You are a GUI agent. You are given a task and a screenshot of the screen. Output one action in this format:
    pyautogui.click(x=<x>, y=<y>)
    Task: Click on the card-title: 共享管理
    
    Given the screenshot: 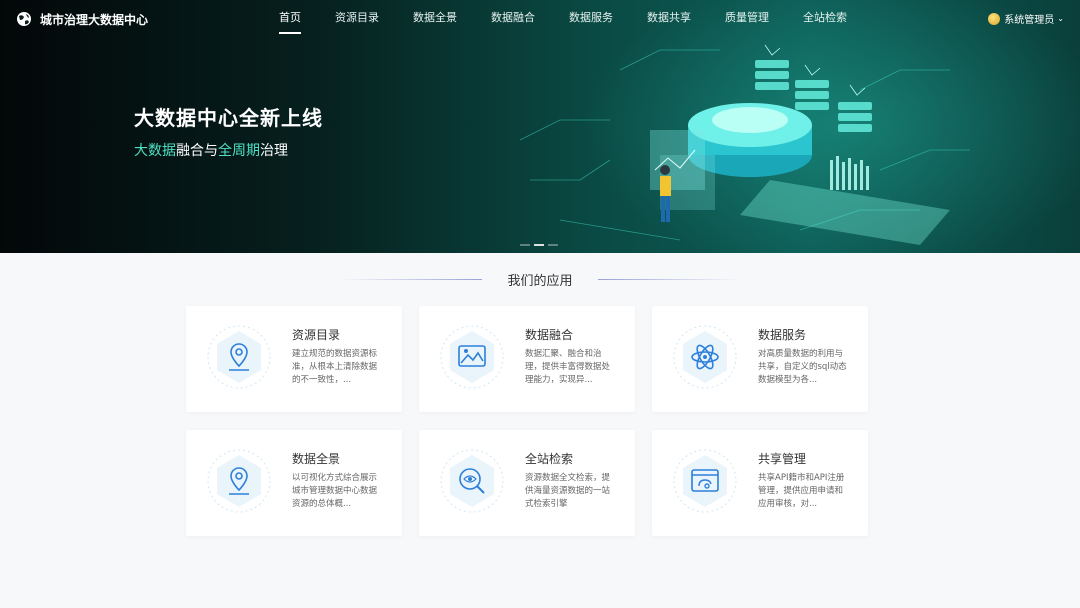 What is the action you would take?
    pyautogui.click(x=782, y=459)
    